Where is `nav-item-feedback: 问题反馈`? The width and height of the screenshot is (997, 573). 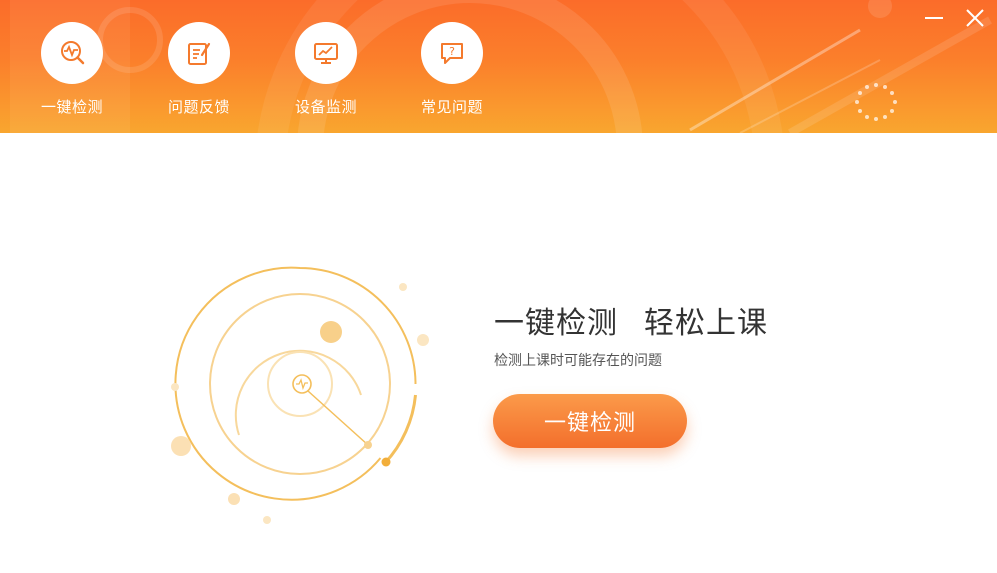
nav-item-feedback: 问题反馈 is located at coordinates (199, 69).